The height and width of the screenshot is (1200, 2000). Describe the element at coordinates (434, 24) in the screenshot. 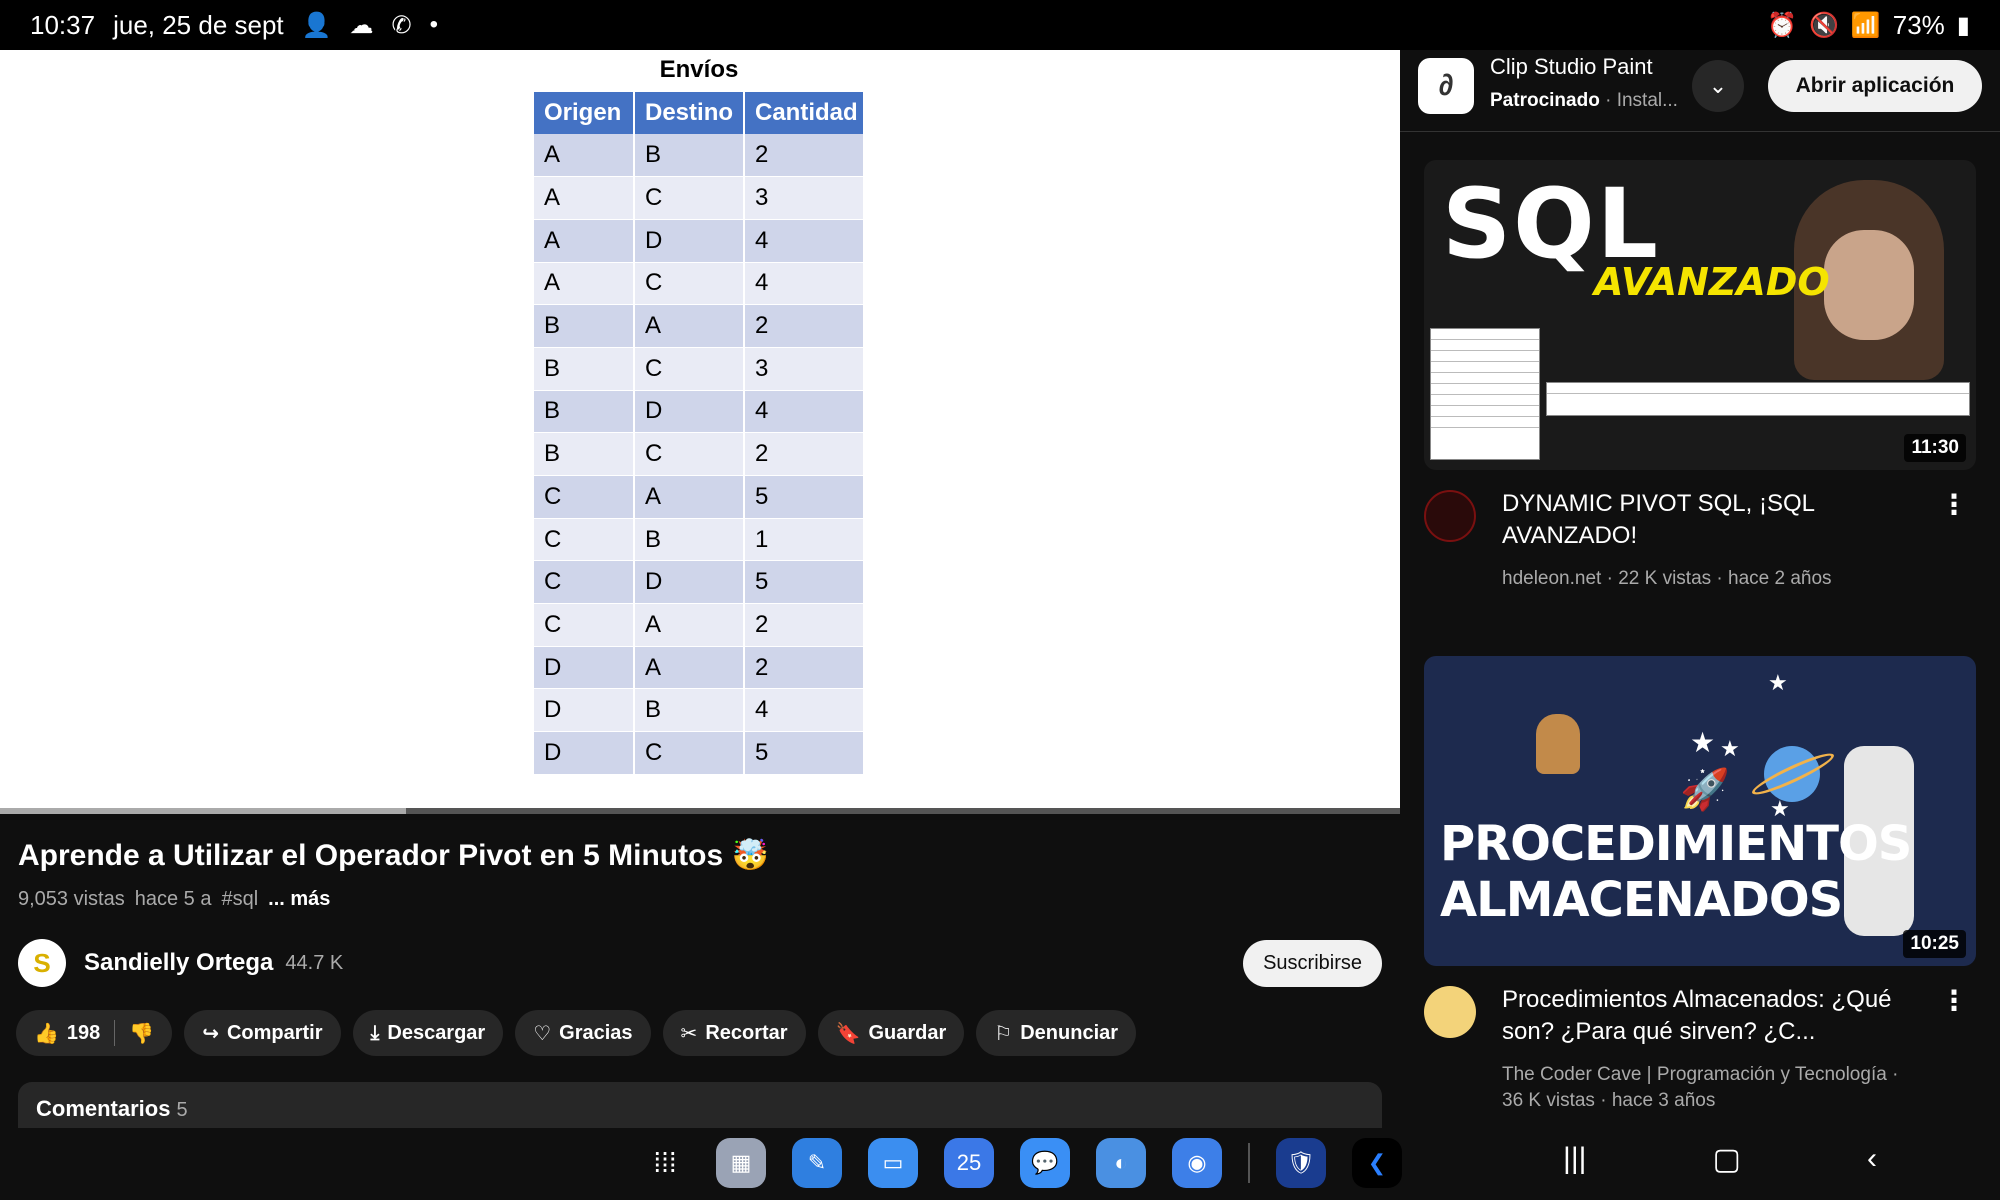

I see `more-notifications-icon: •` at that location.